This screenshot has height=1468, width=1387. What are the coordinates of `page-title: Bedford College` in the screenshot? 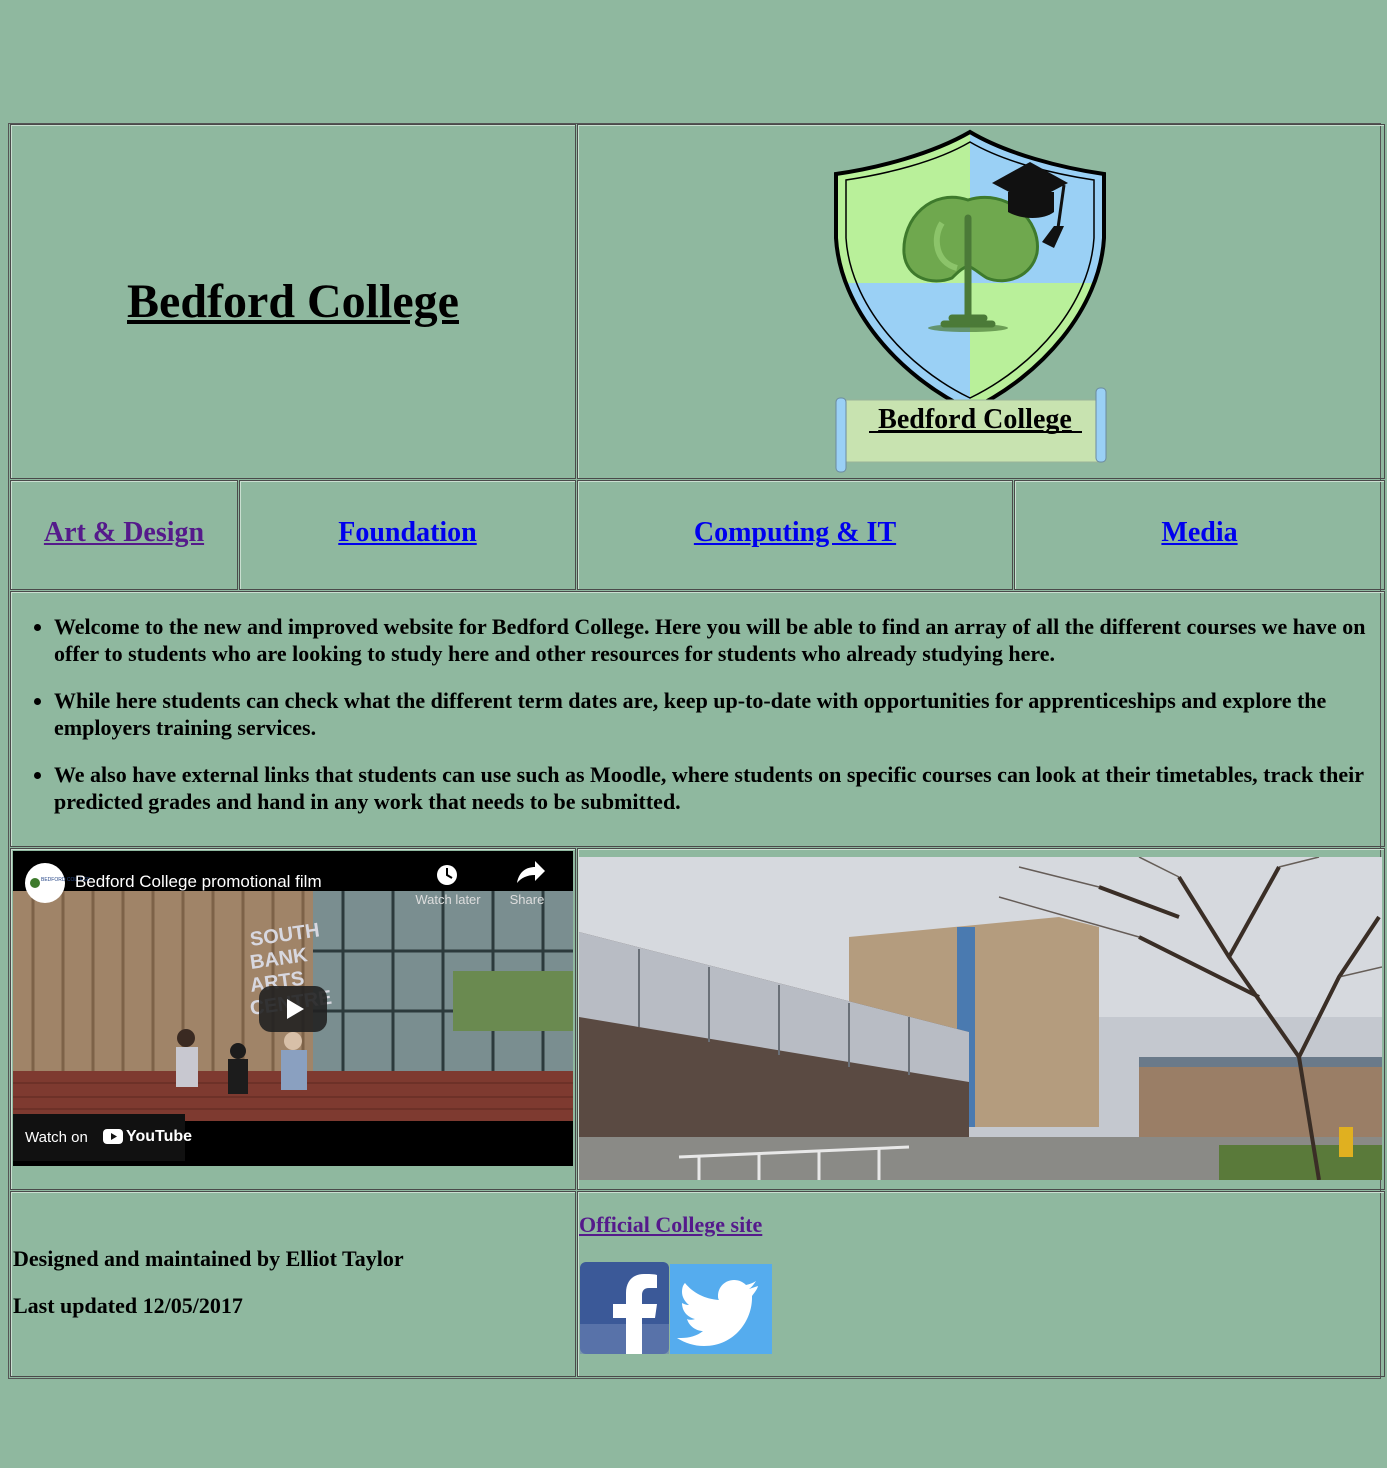 It's located at (293, 301).